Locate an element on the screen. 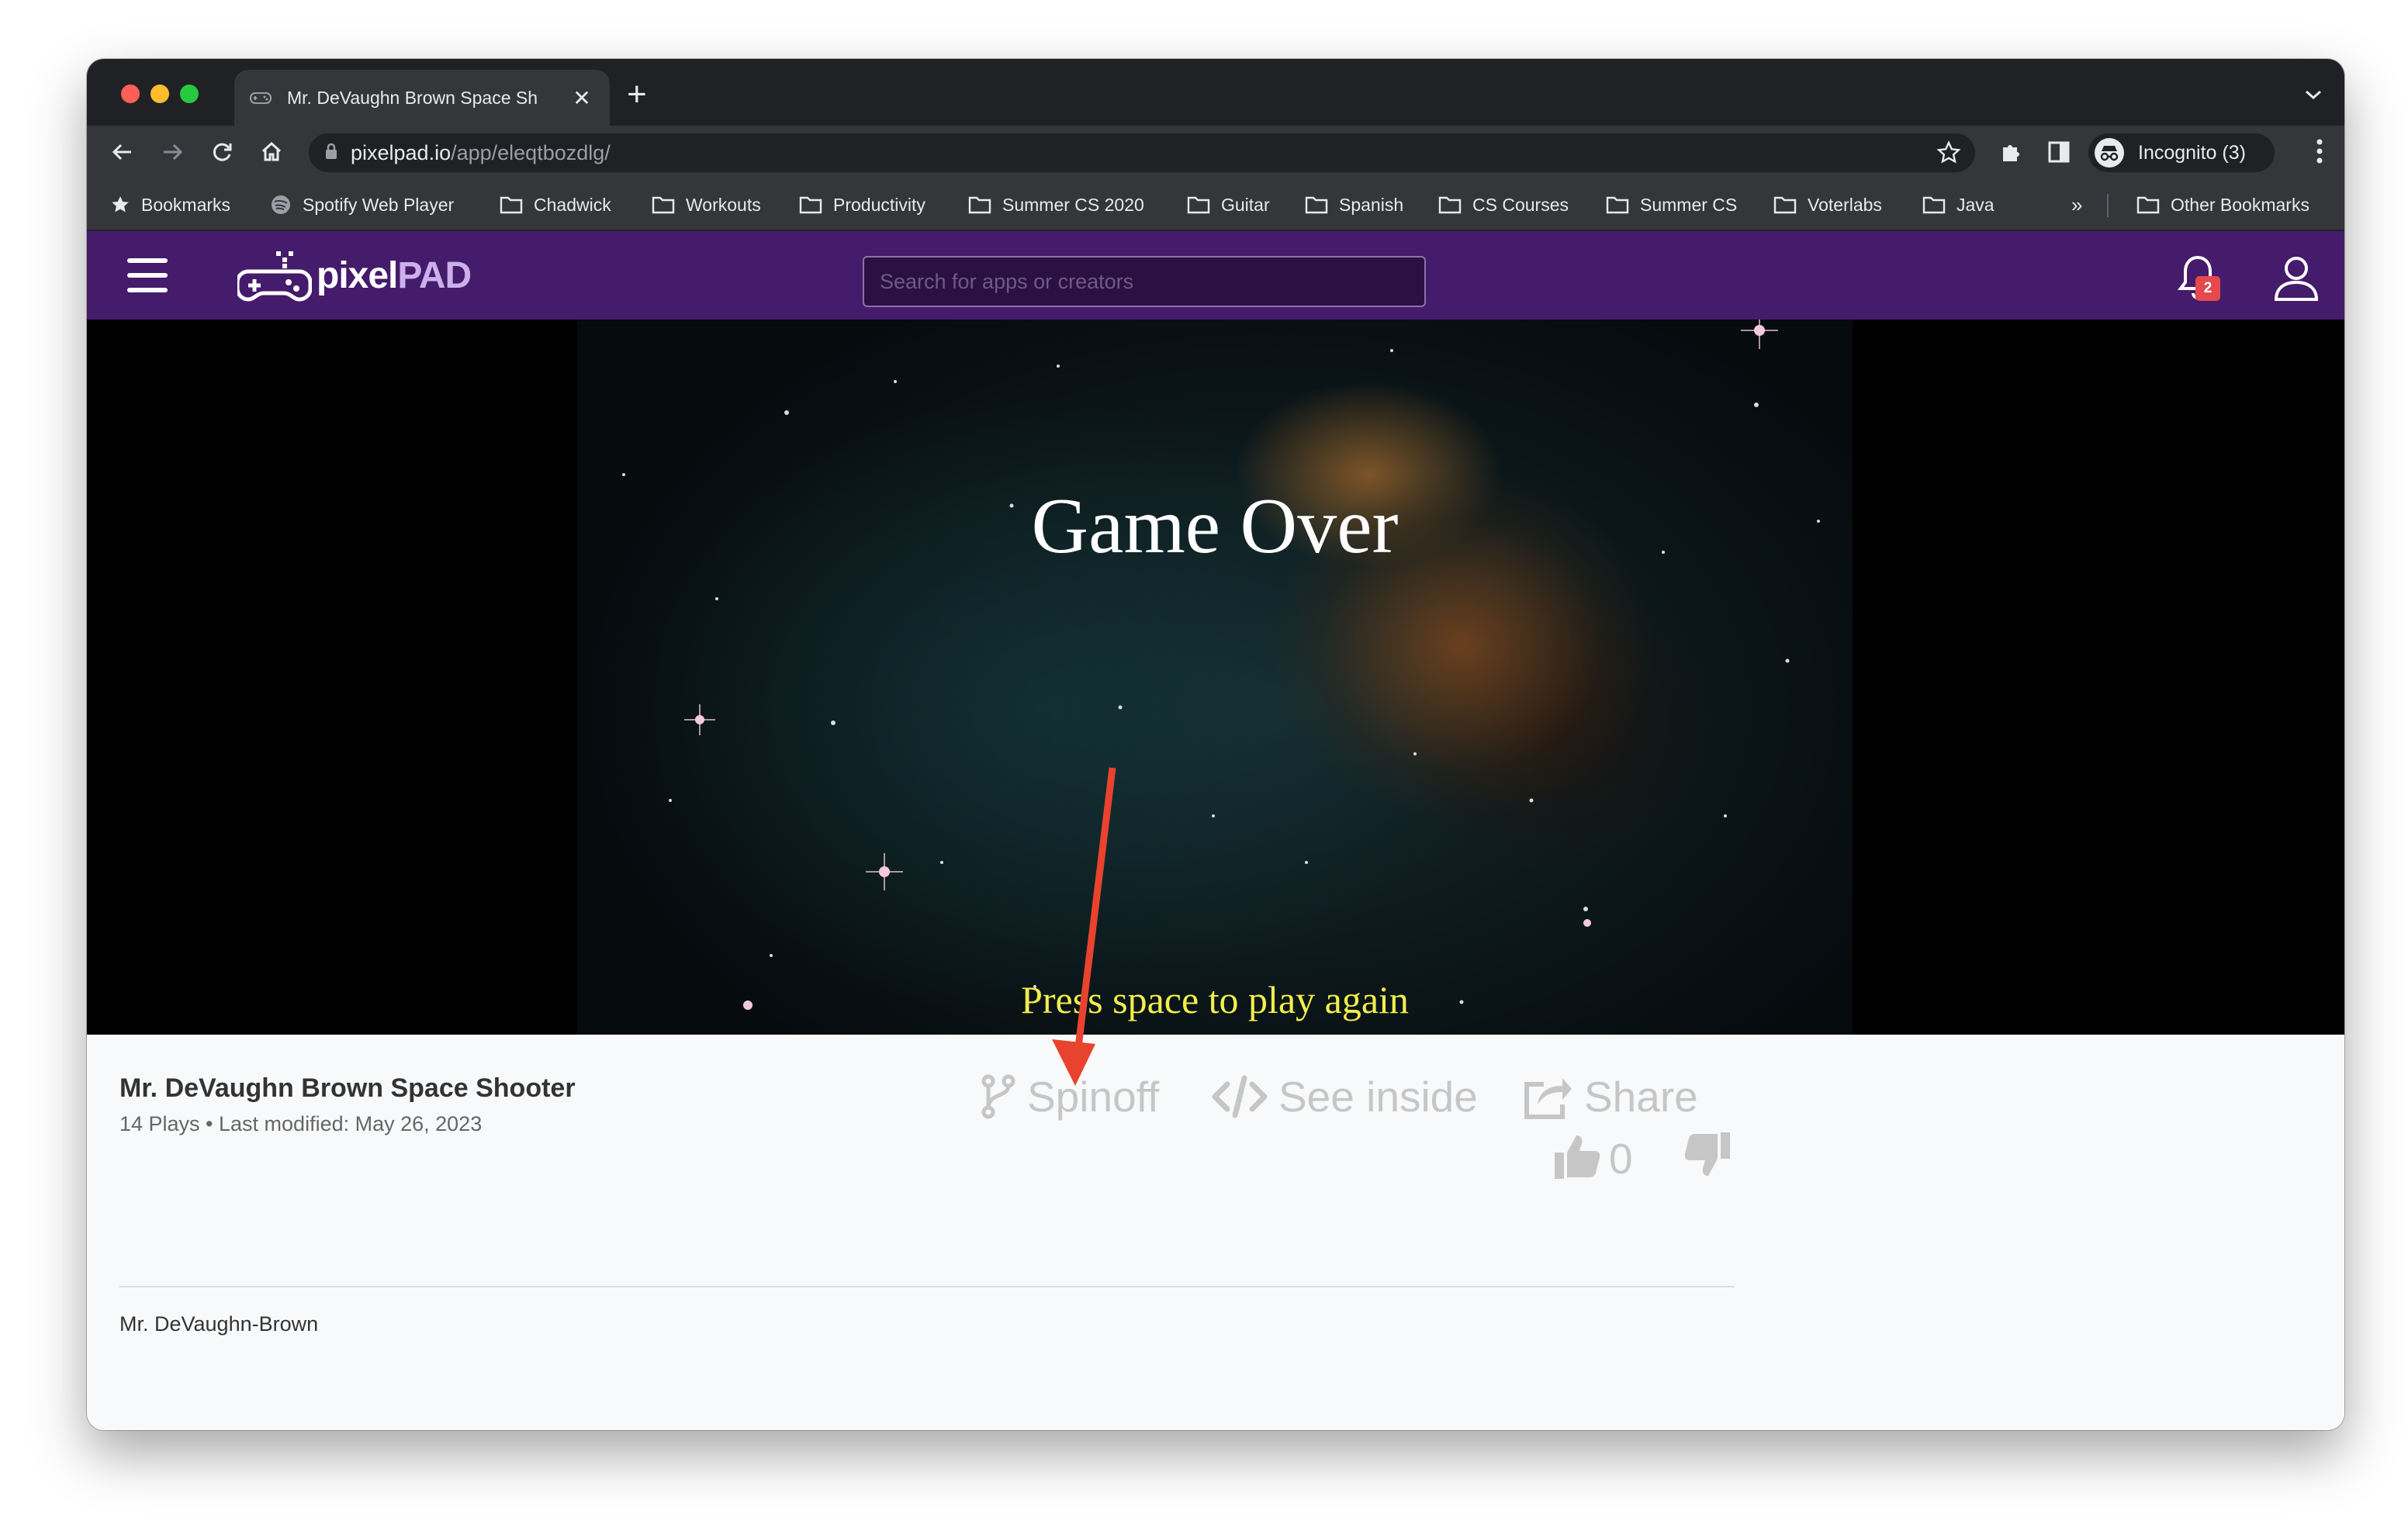 The height and width of the screenshot is (1531, 2408). thumbs-down-icon is located at coordinates (1708, 1155).